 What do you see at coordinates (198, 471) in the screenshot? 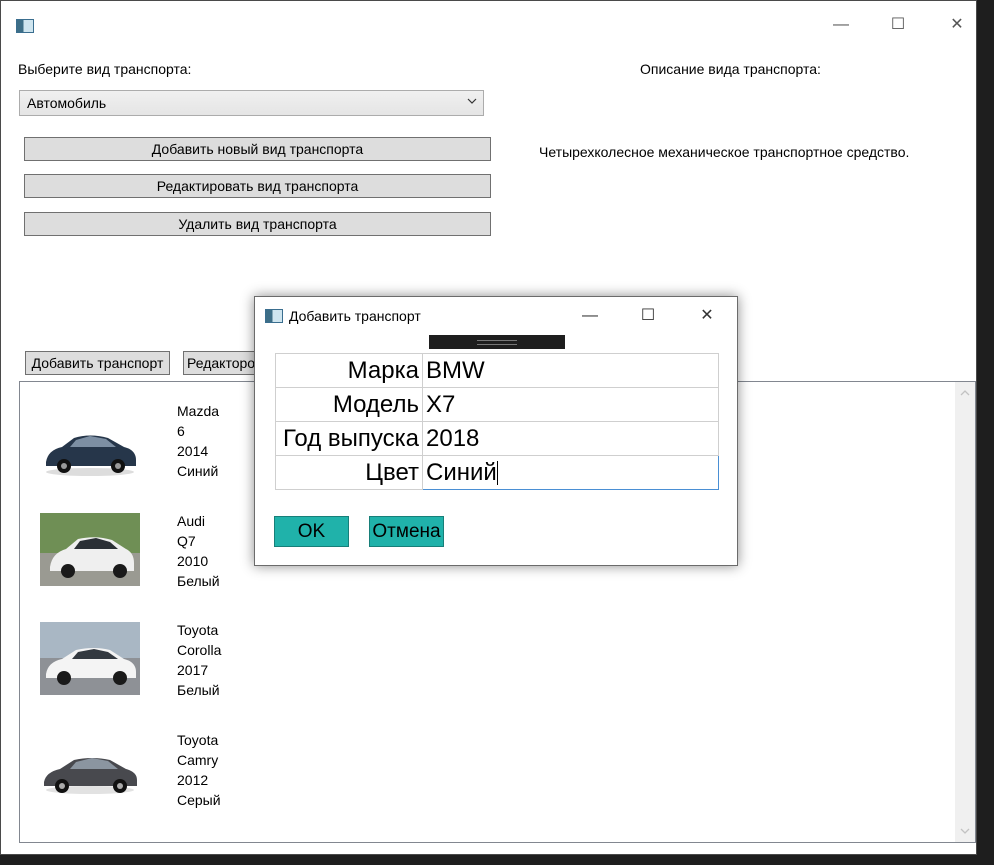
I see `vehicle-color: Синий` at bounding box center [198, 471].